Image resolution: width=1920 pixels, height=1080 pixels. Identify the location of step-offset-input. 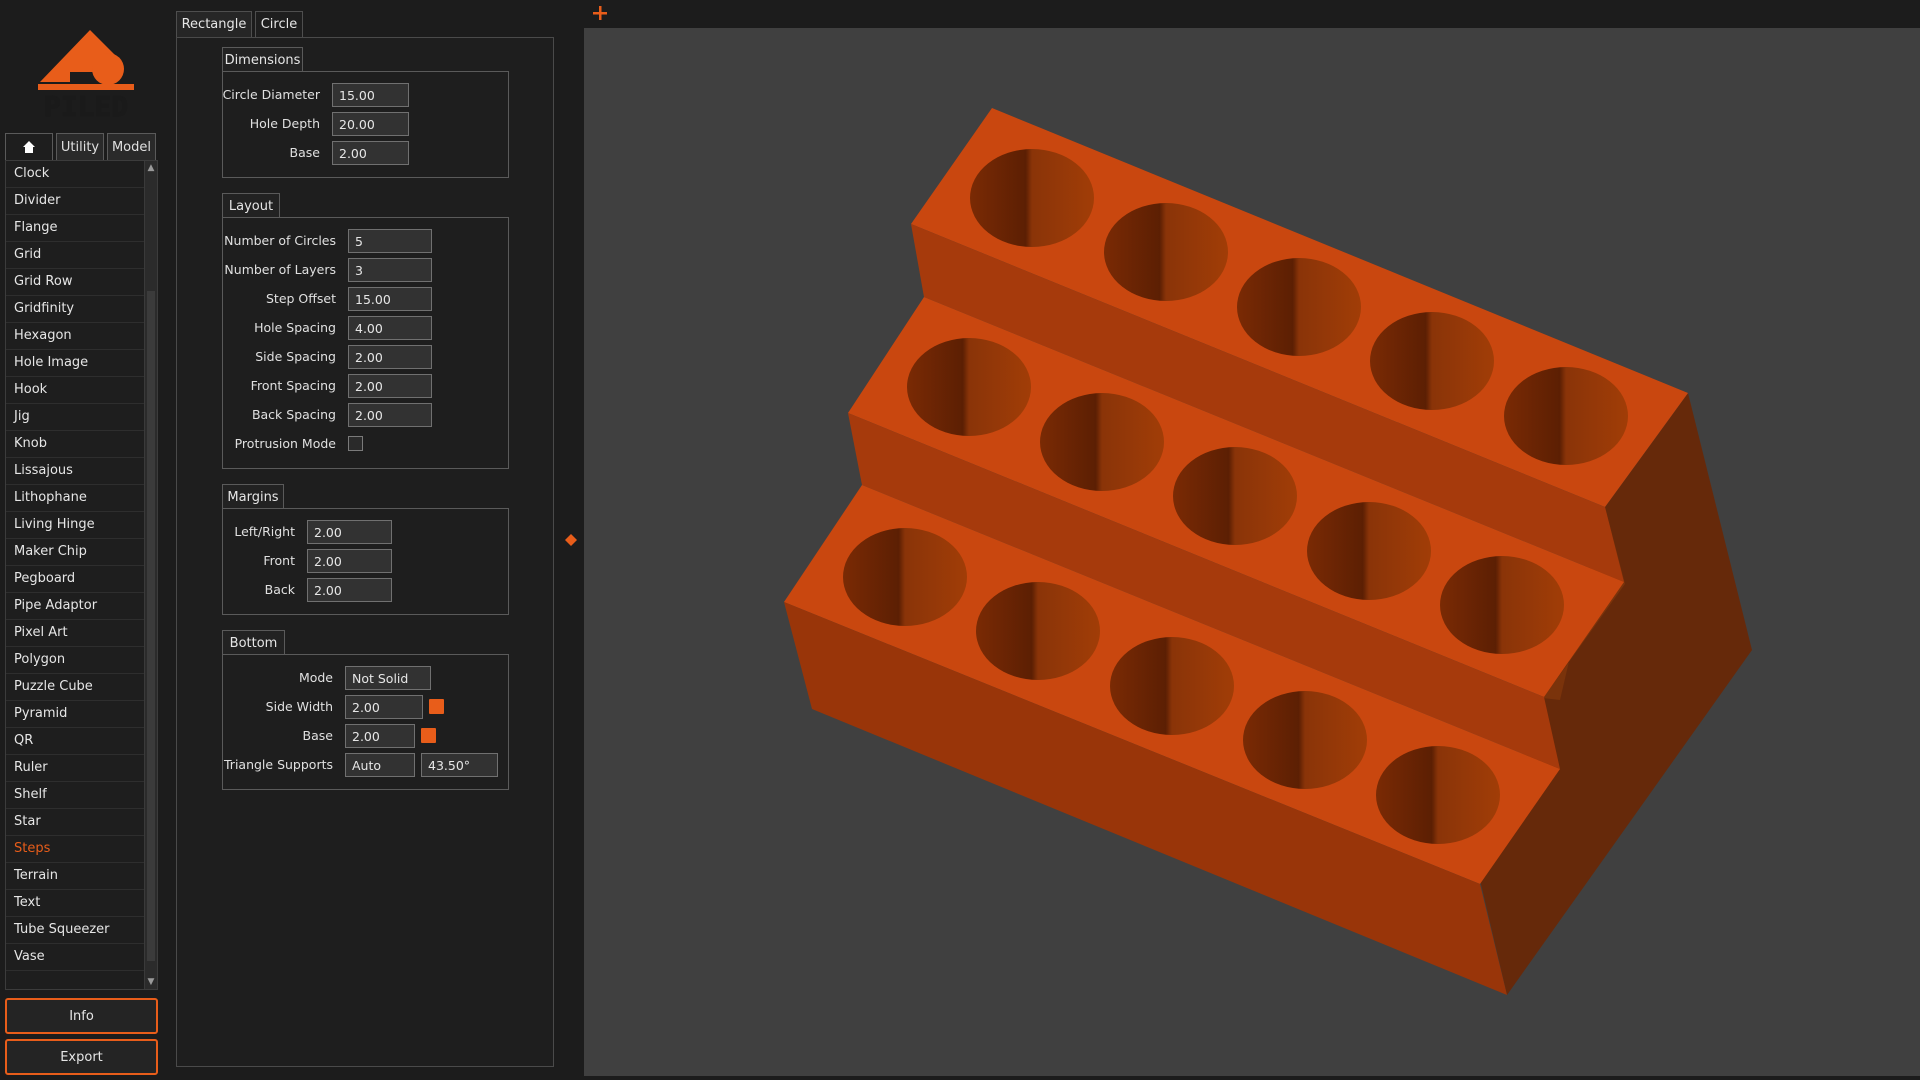
(390, 299).